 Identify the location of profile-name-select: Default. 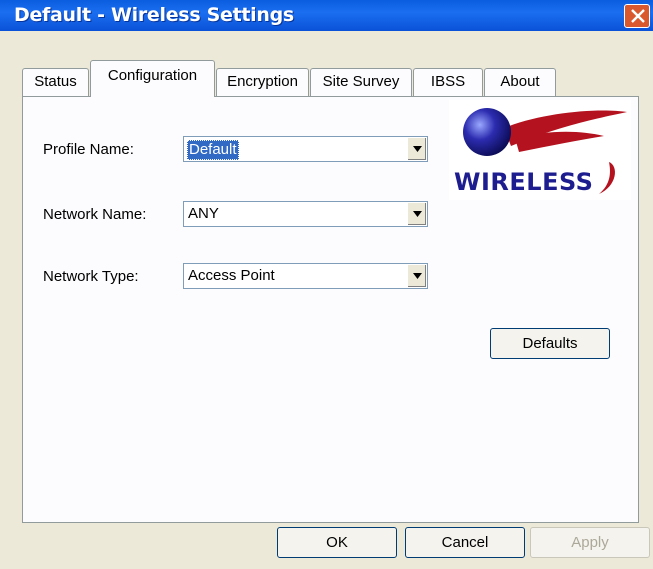
(305, 149).